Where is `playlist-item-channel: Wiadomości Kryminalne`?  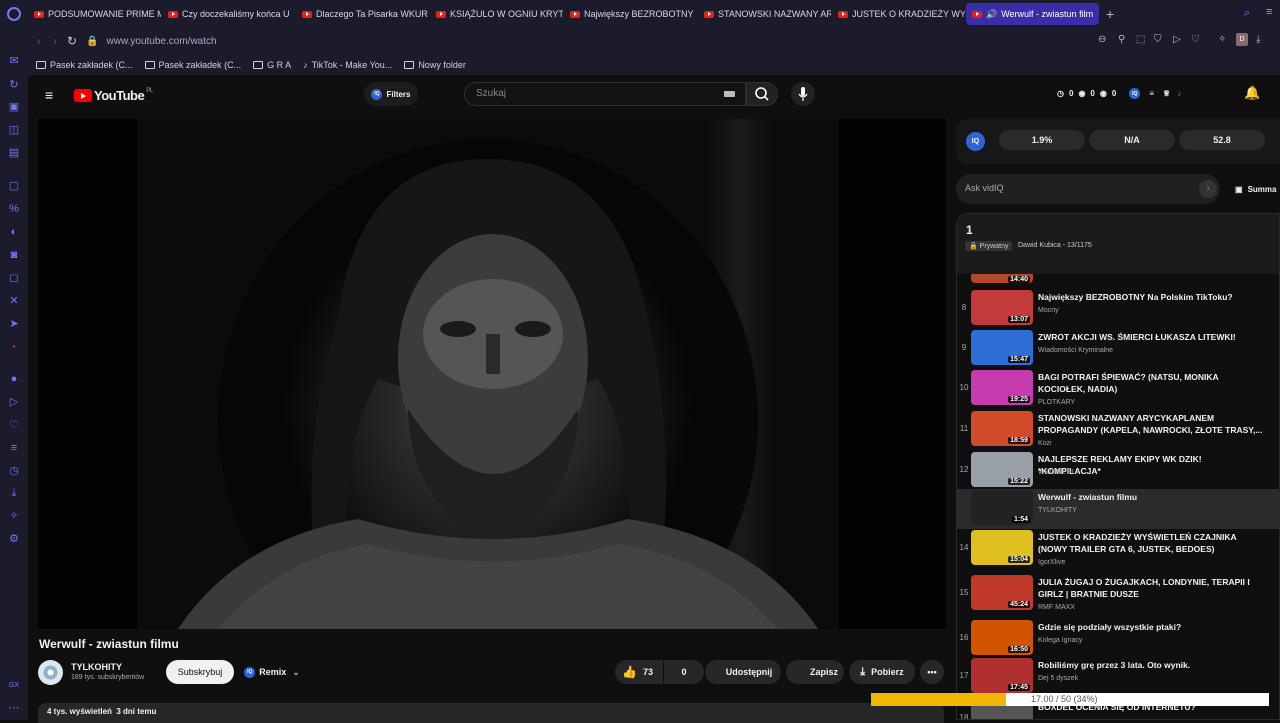
playlist-item-channel: Wiadomości Kryminalne is located at coordinates (1075, 350).